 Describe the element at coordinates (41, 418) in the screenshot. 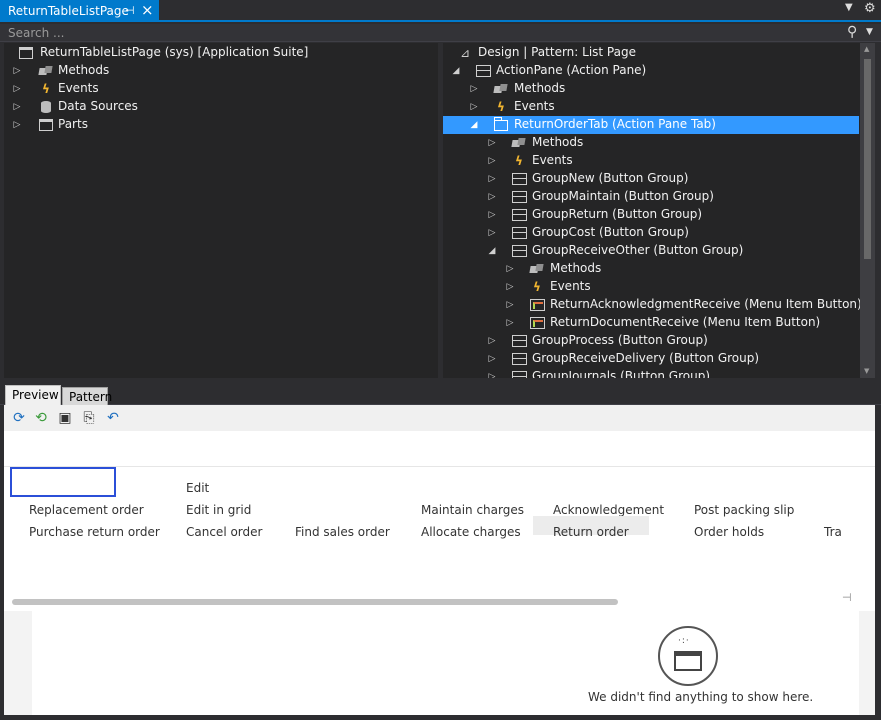

I see `auto-refresh-icon: ⟲` at that location.